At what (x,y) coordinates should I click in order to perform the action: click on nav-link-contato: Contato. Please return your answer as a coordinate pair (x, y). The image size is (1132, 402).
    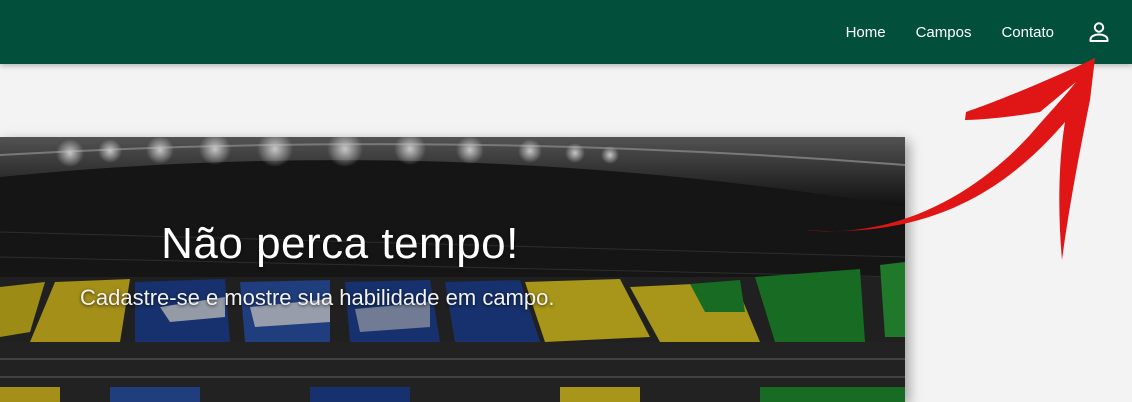
    Looking at the image, I should click on (1027, 32).